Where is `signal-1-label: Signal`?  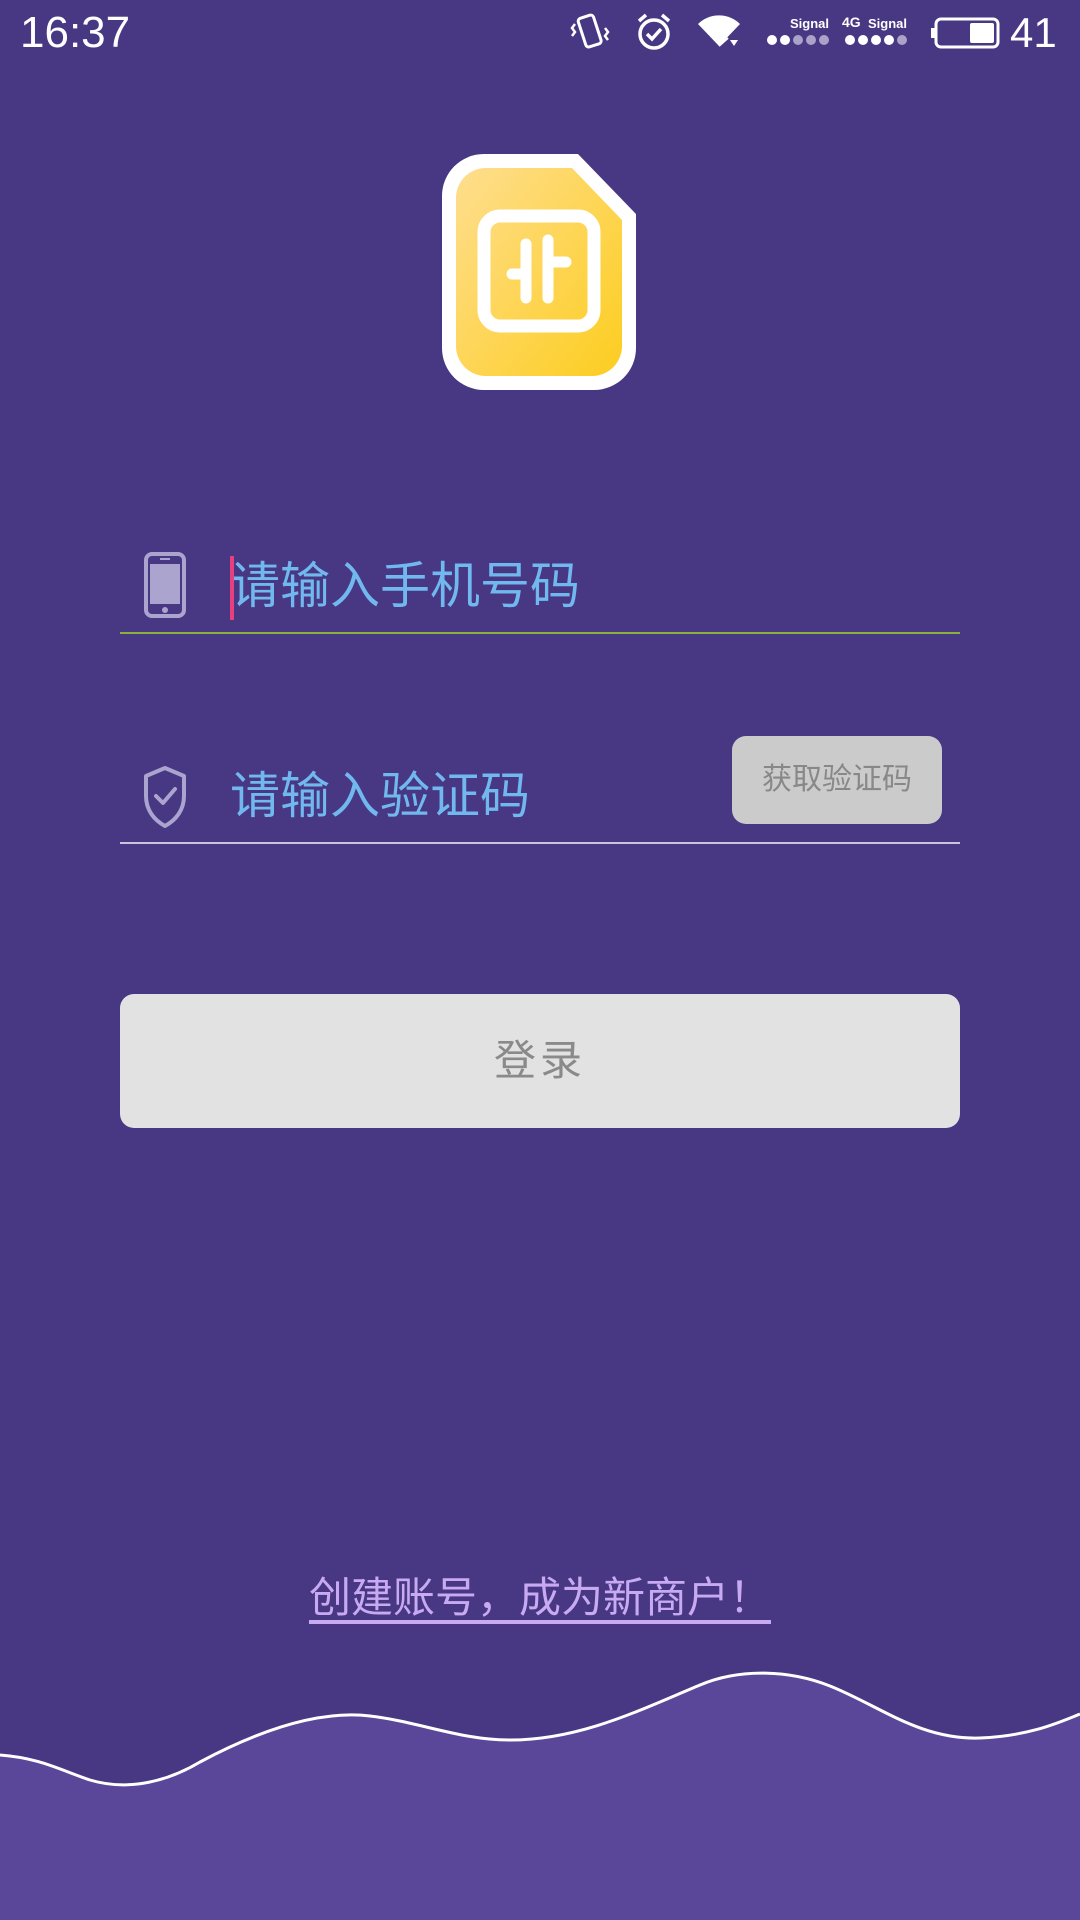 signal-1-label: Signal is located at coordinates (810, 23).